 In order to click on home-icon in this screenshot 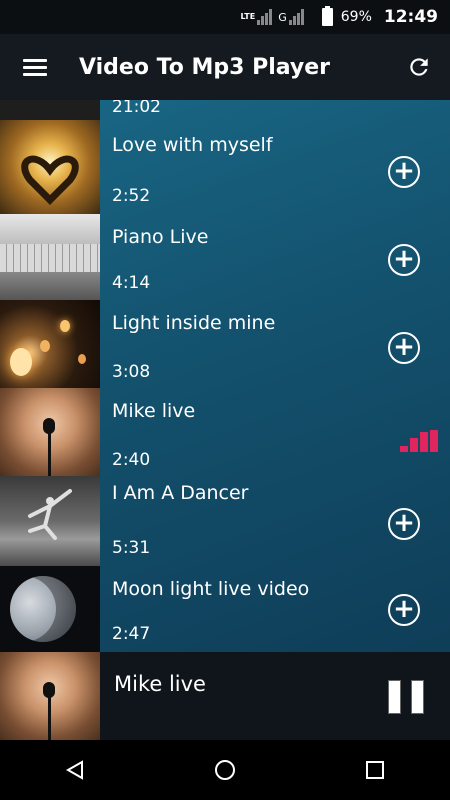, I will do `click(225, 770)`.